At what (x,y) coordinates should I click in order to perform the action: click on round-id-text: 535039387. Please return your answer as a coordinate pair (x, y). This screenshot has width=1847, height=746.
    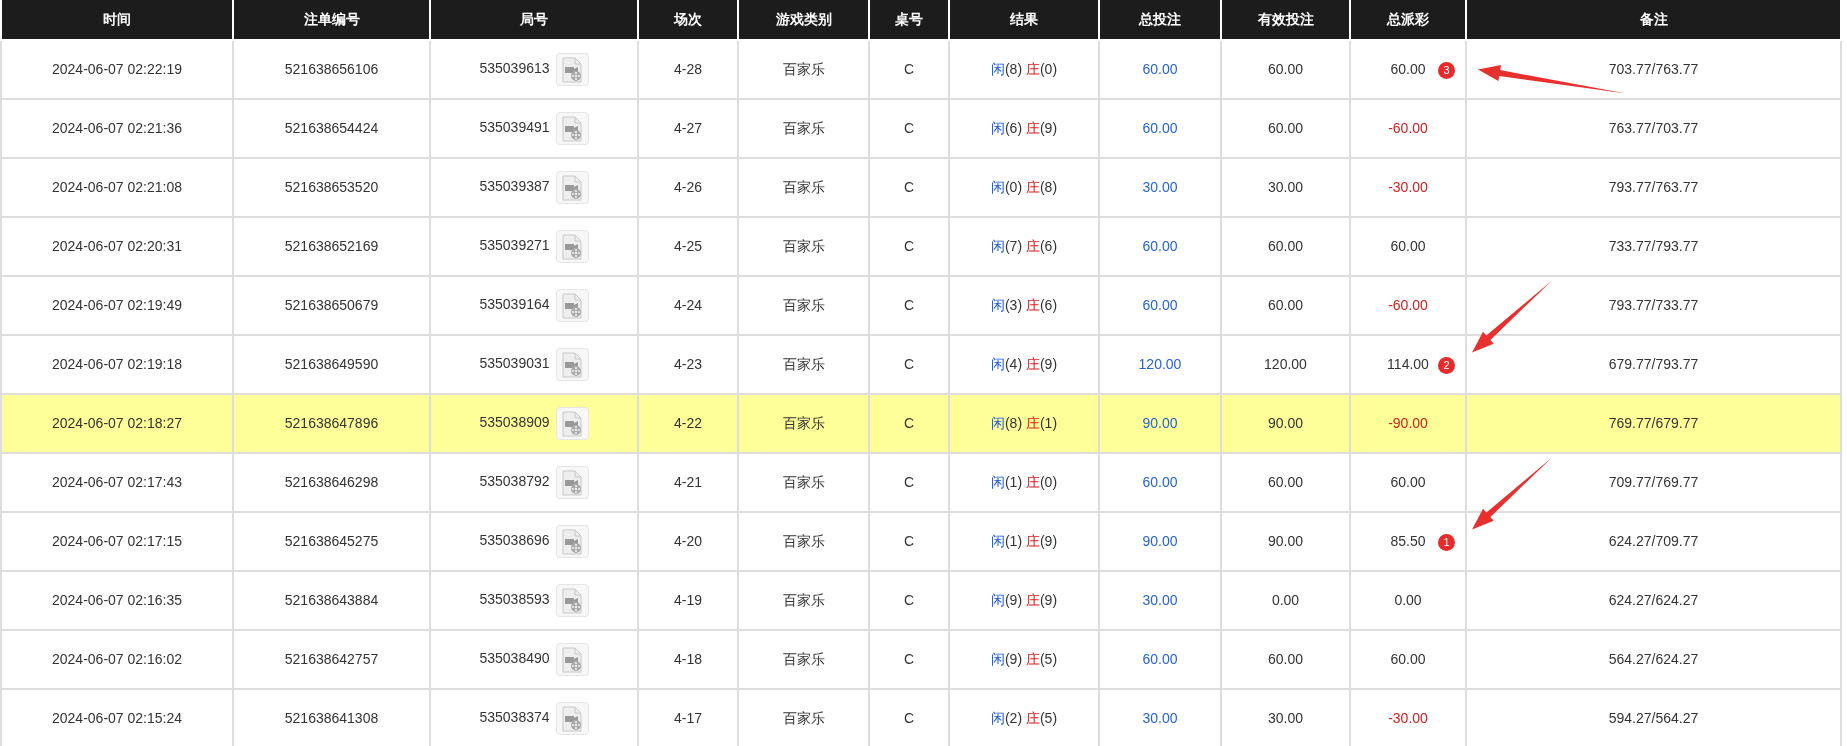
    Looking at the image, I should click on (514, 186).